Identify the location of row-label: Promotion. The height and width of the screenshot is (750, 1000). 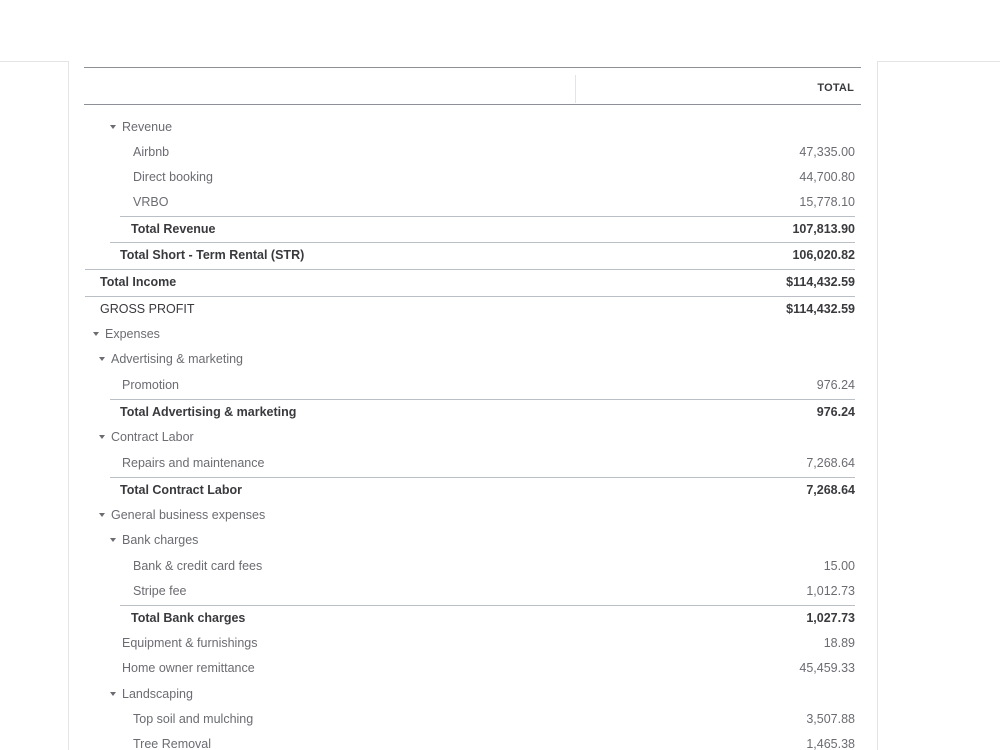
(150, 385).